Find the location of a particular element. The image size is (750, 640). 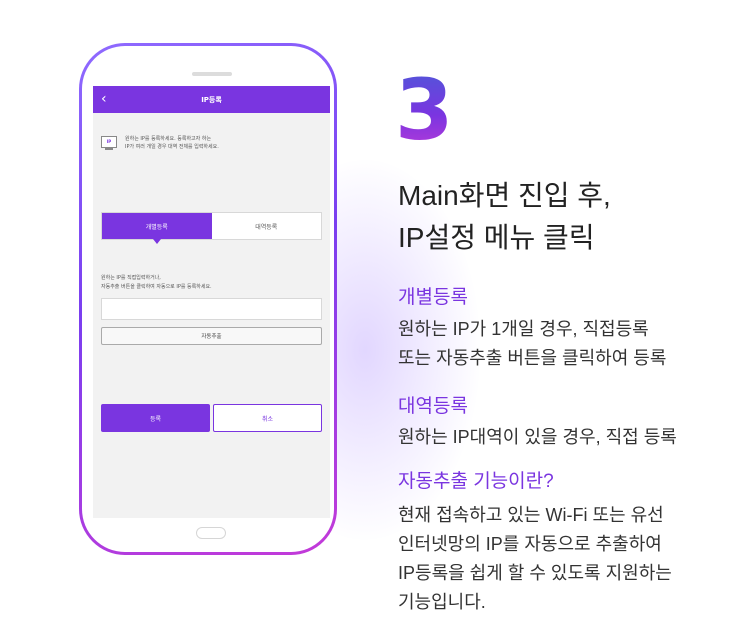

section-body-range: 원하는 IP대역이 있을 경우, 직접 등록 is located at coordinates (537, 437).